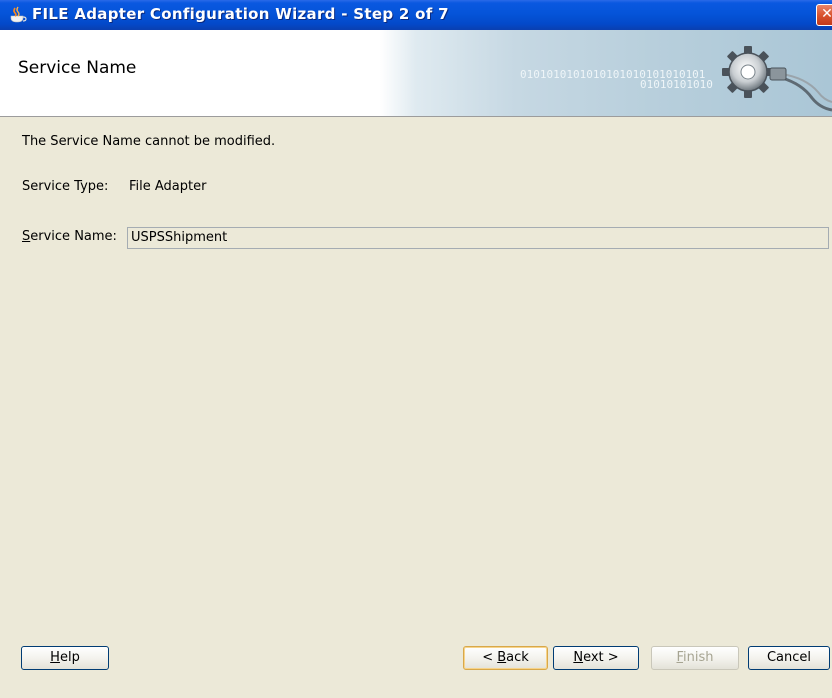  Describe the element at coordinates (77, 68) in the screenshot. I see `page-title: Service Name` at that location.